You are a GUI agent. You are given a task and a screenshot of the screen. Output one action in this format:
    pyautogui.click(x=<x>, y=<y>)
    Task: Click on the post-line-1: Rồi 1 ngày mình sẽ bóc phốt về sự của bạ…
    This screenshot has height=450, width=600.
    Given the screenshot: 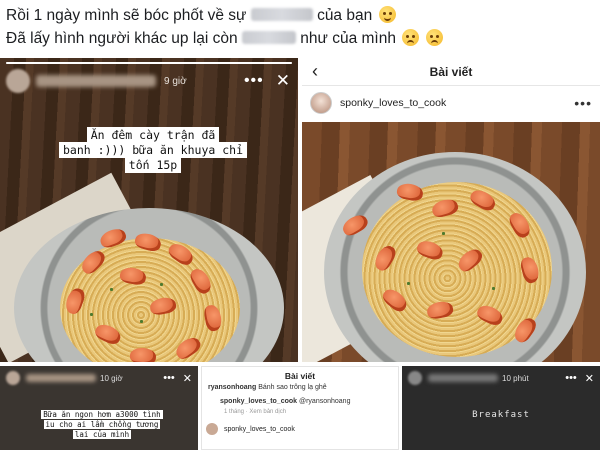 What is the action you would take?
    pyautogui.click(x=301, y=15)
    